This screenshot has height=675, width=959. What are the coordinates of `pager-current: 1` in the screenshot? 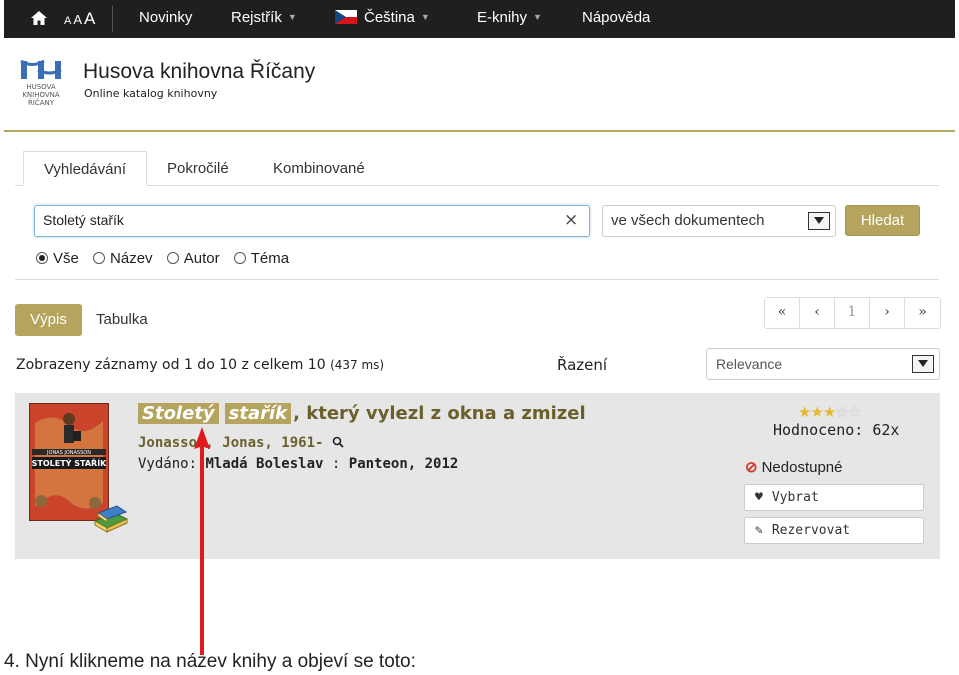 It's located at (852, 313).